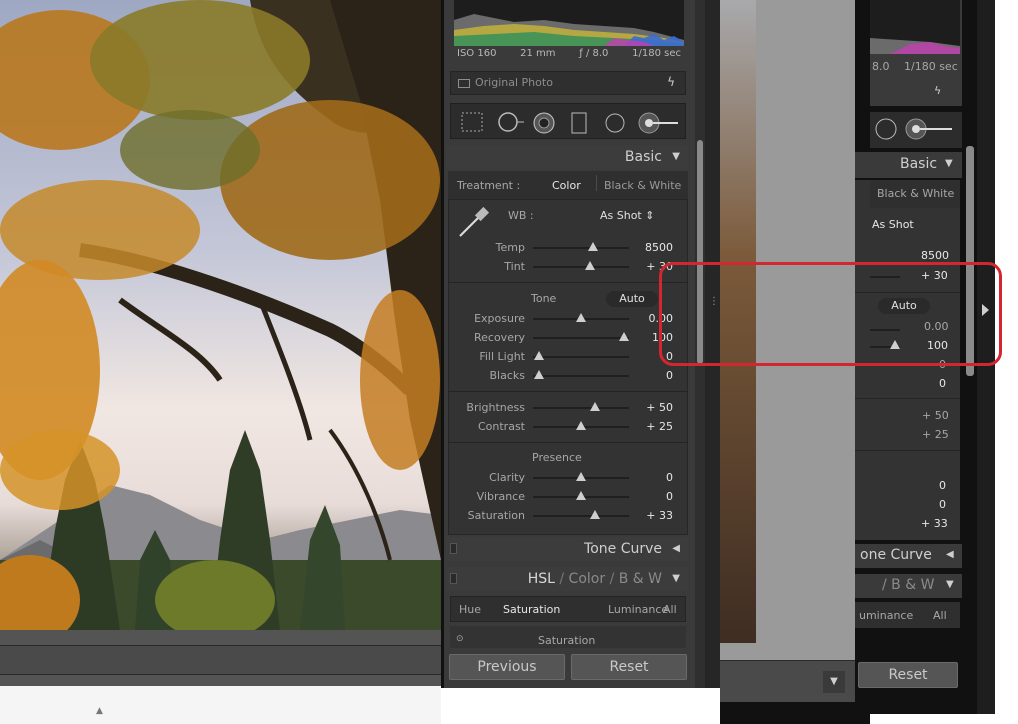 This screenshot has height=724, width=1018. What do you see at coordinates (908, 675) in the screenshot?
I see `zoomed-reset-button: Reset` at bounding box center [908, 675].